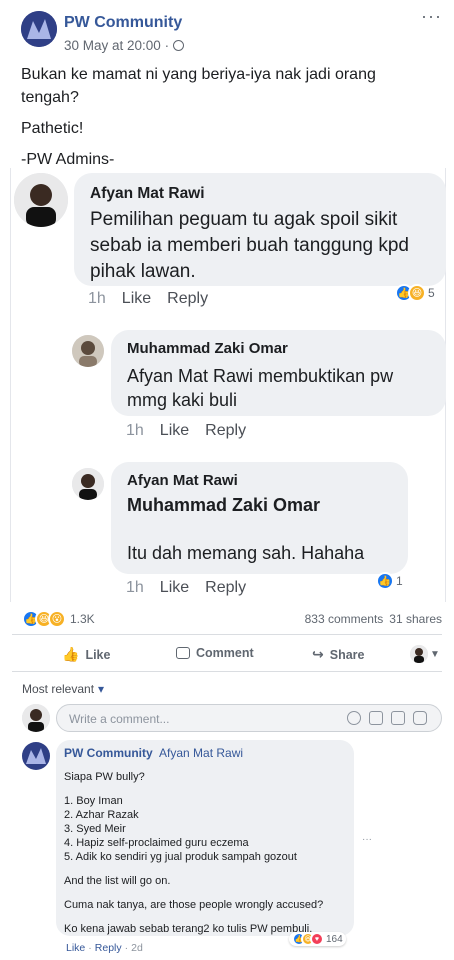 This screenshot has width=454, height=960. Describe the element at coordinates (183, 653) in the screenshot. I see `comment-icon` at that location.